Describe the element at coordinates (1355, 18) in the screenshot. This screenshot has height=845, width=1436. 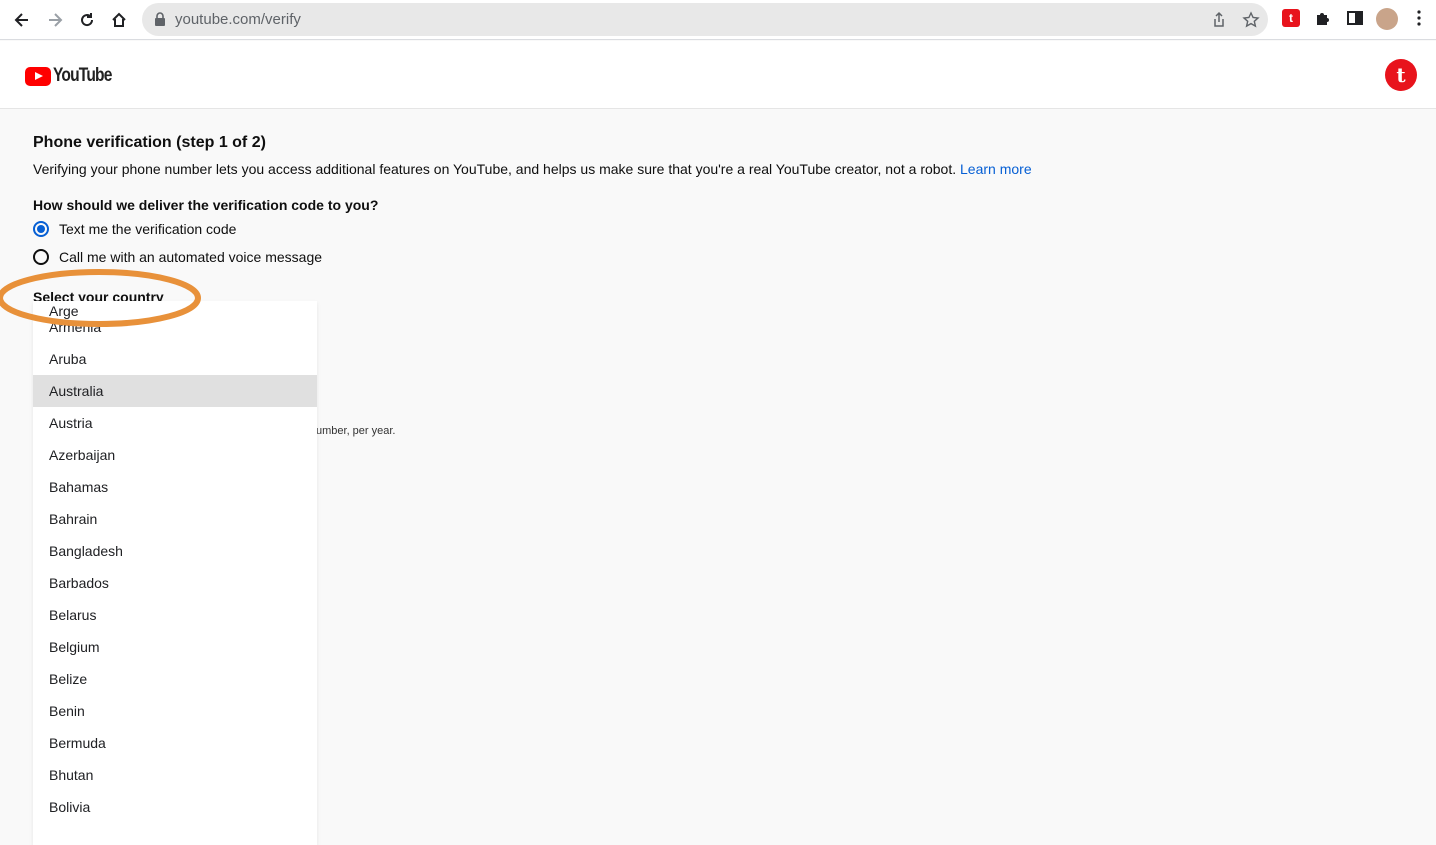
I see `side-panel-icon` at that location.